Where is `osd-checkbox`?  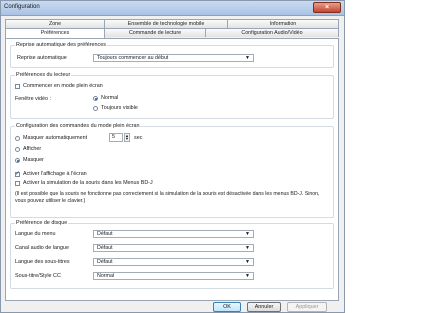 osd-checkbox is located at coordinates (17, 173).